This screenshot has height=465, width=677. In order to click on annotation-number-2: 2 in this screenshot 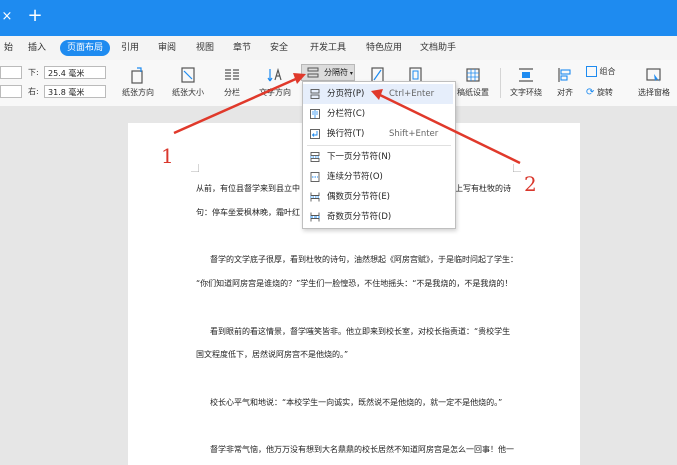, I will do `click(530, 184)`.